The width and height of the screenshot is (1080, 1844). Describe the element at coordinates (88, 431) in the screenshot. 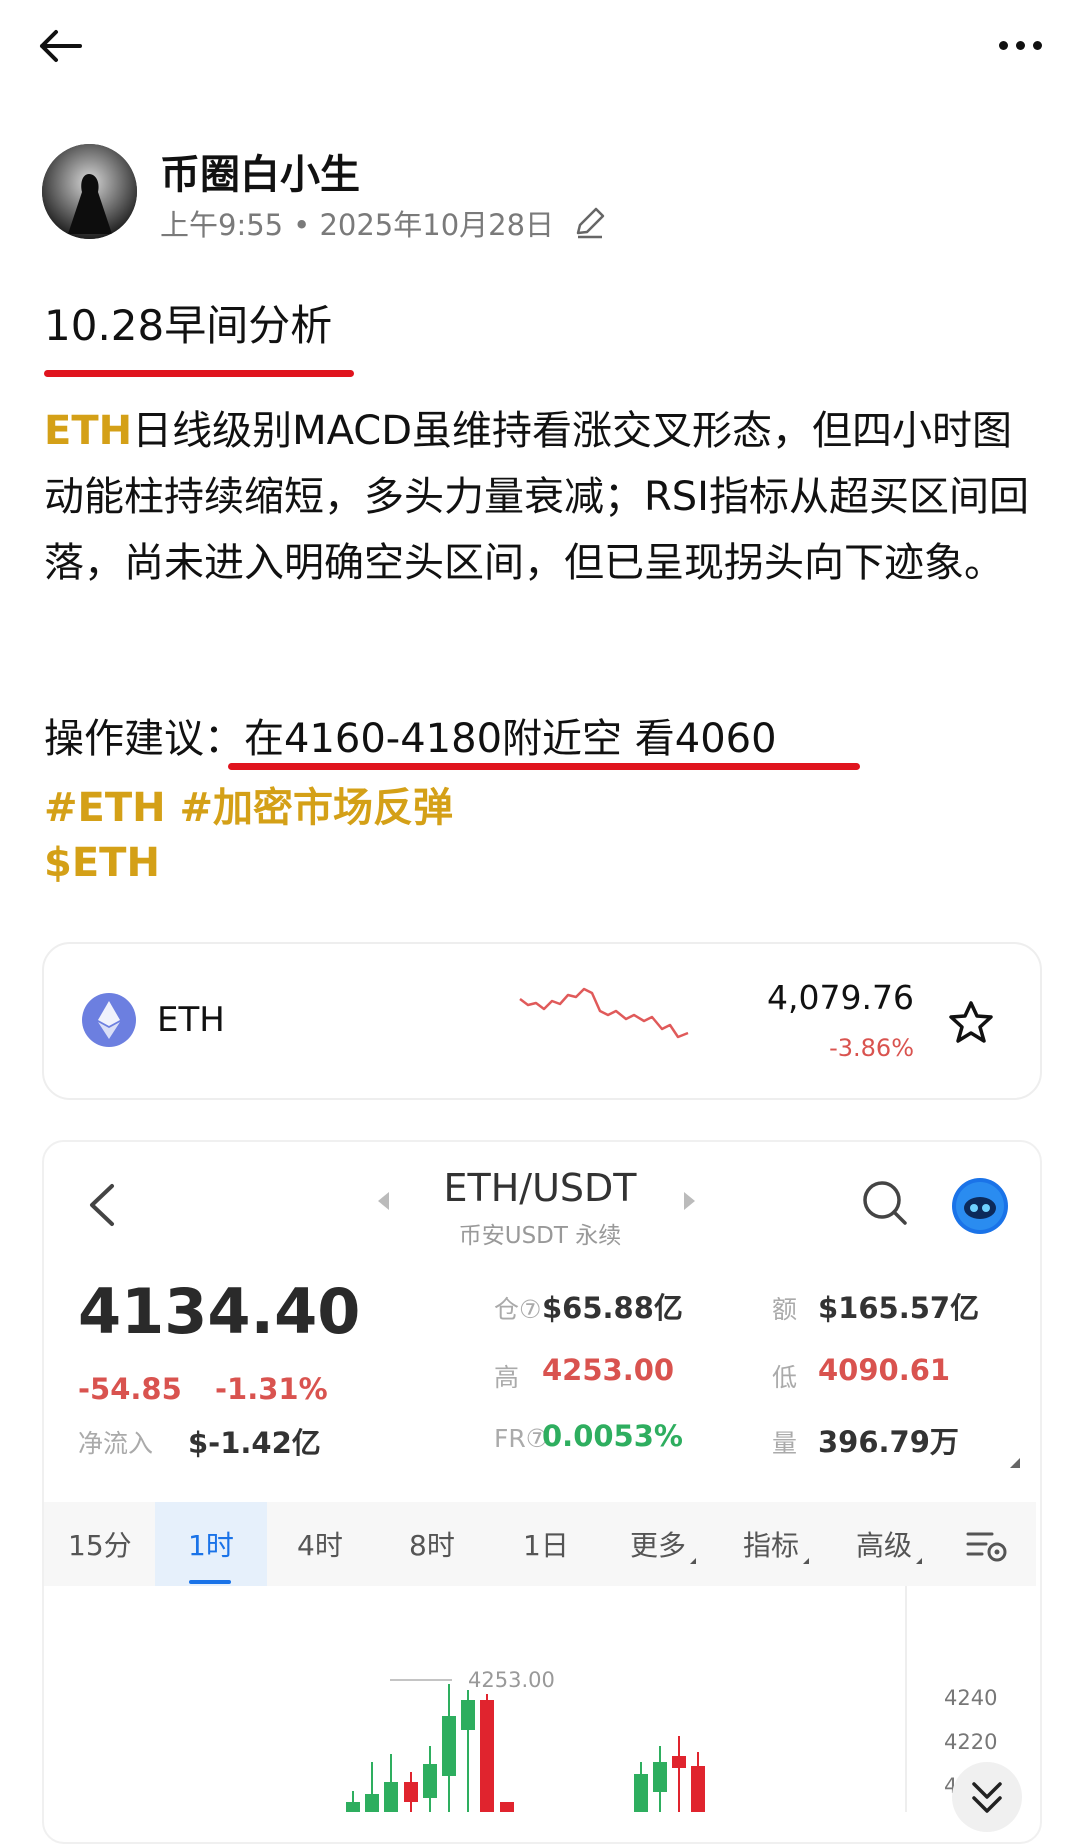

I see `body-tag-link: ETH` at that location.